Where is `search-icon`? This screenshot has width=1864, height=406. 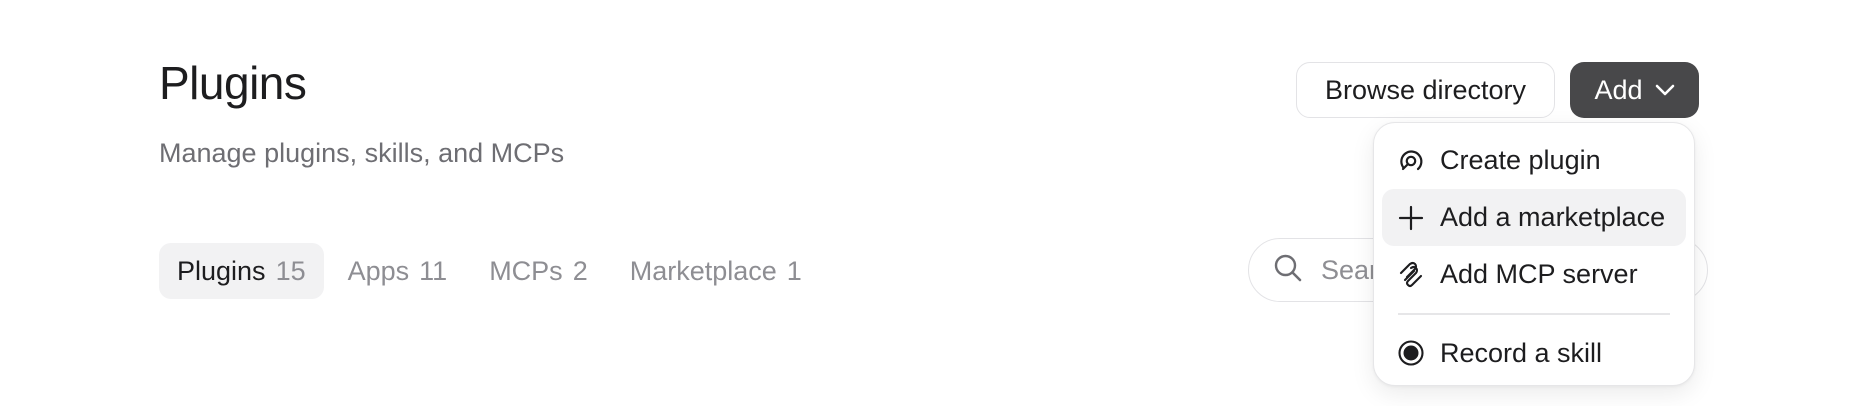 search-icon is located at coordinates (1288, 270).